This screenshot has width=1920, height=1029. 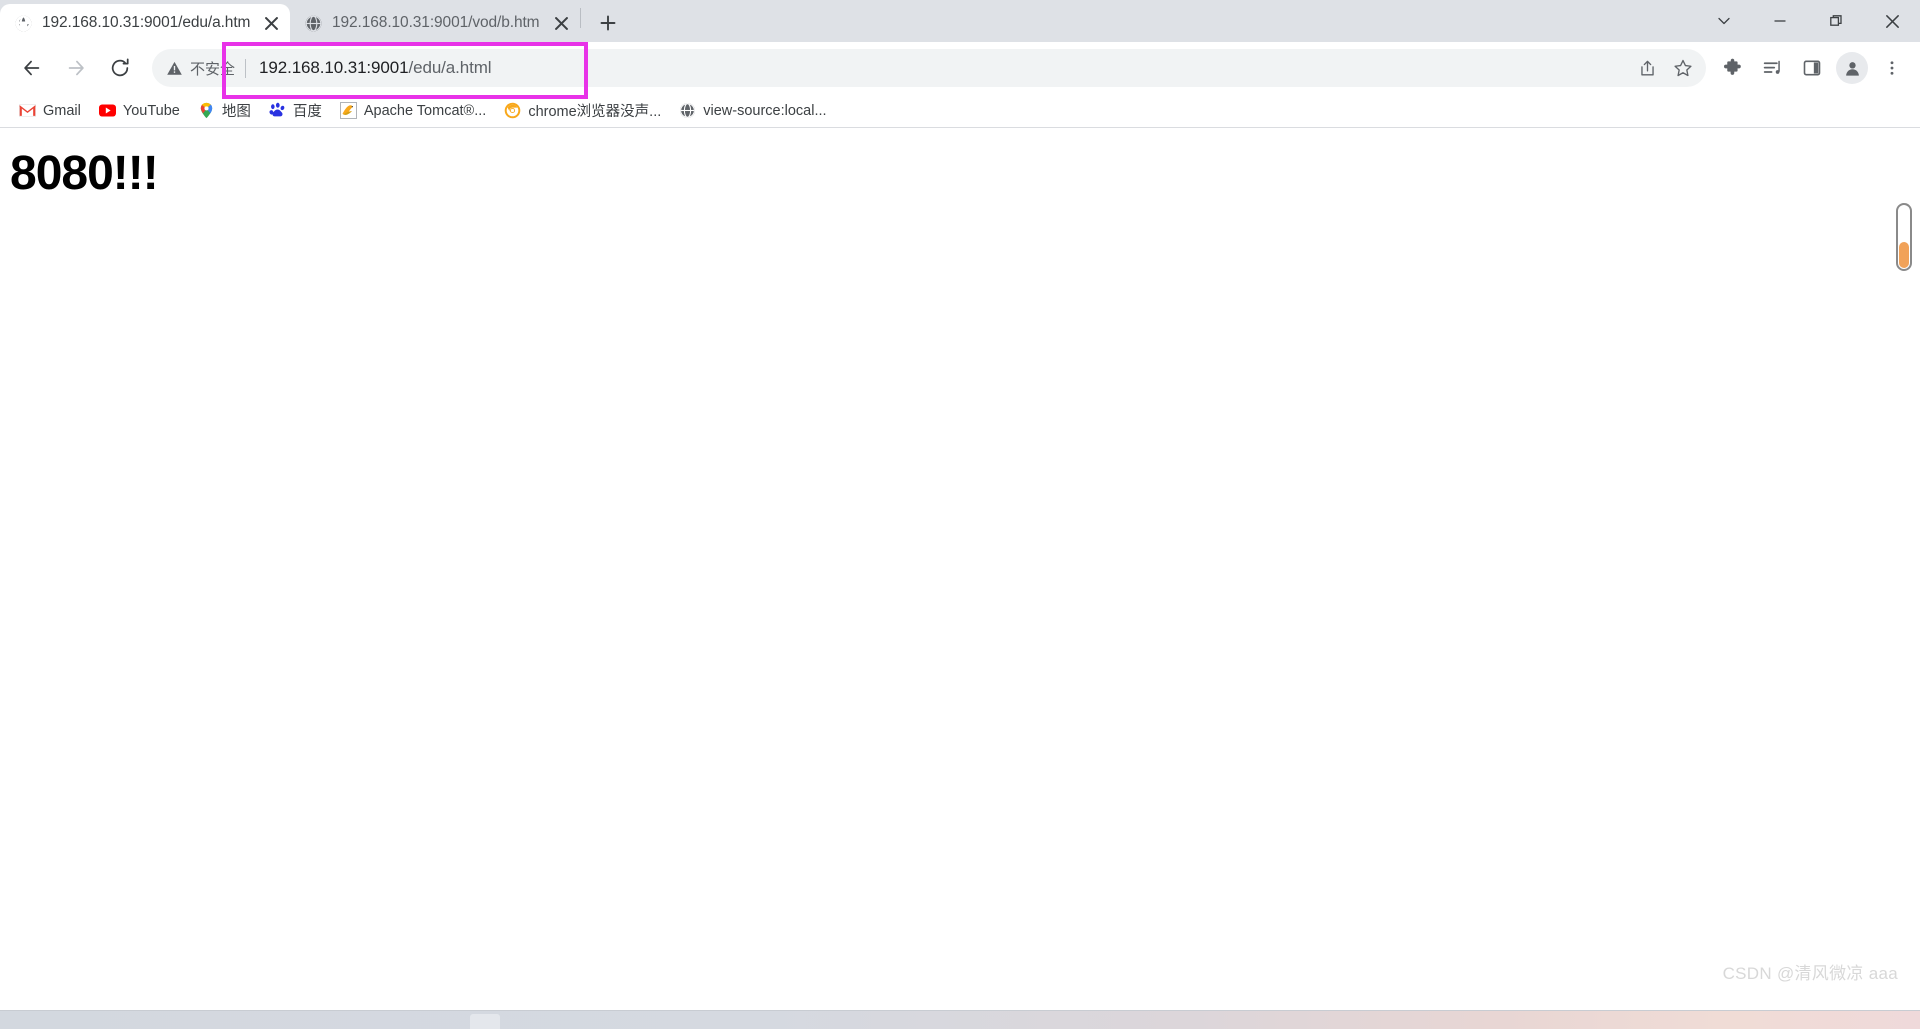 I want to click on bookmark-star-icon, so click(x=1683, y=68).